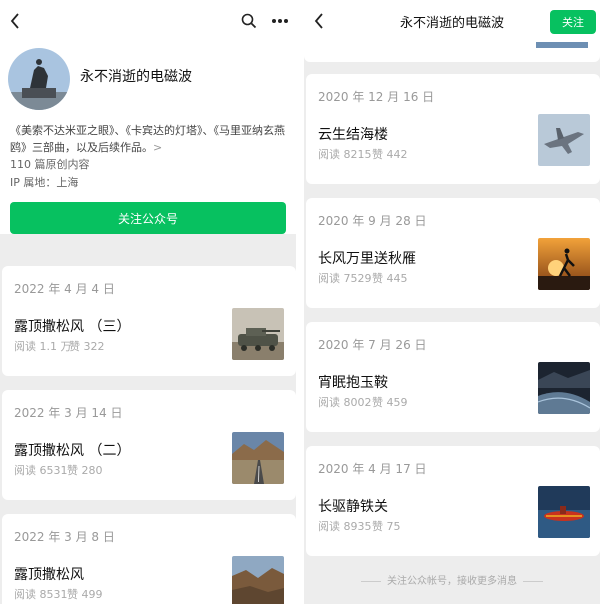 The height and width of the screenshot is (604, 600). What do you see at coordinates (249, 21) in the screenshot?
I see `search-icon` at bounding box center [249, 21].